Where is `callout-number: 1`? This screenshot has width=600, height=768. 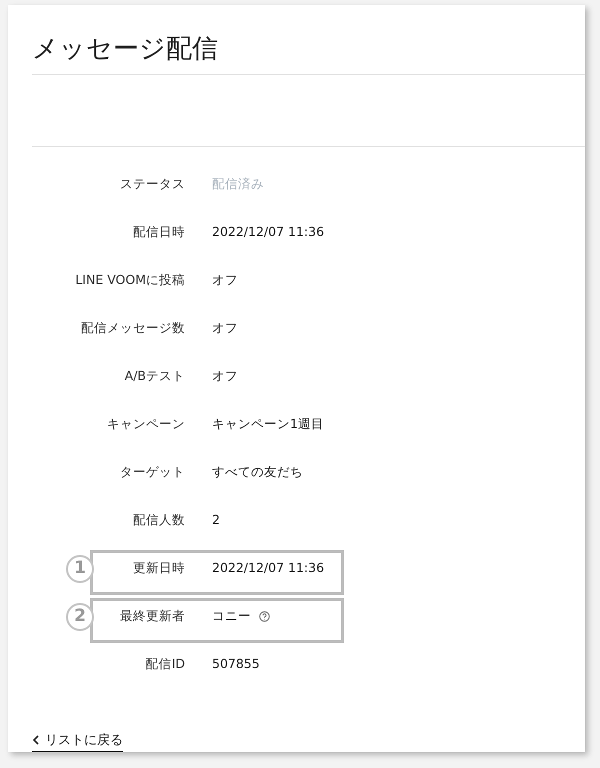
callout-number: 1 is located at coordinates (80, 568).